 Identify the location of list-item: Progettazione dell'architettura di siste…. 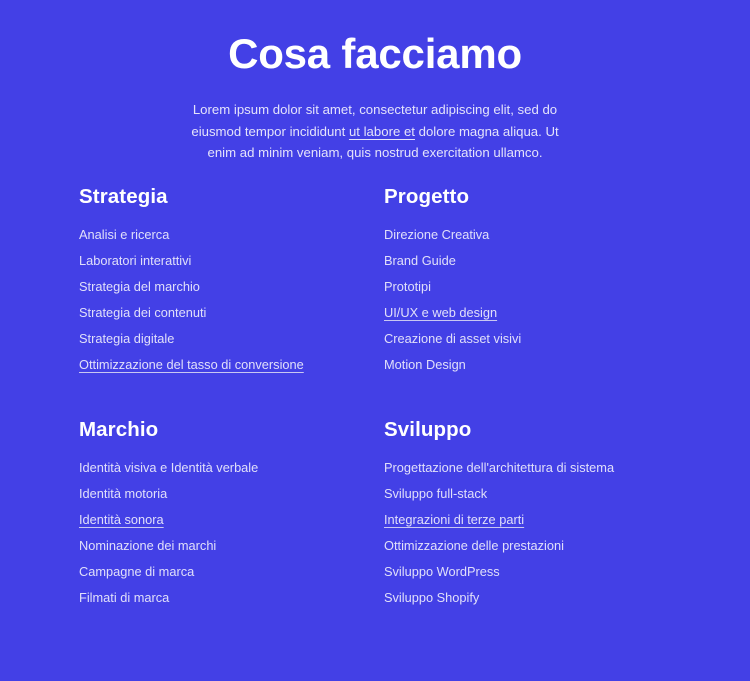
(536, 468).